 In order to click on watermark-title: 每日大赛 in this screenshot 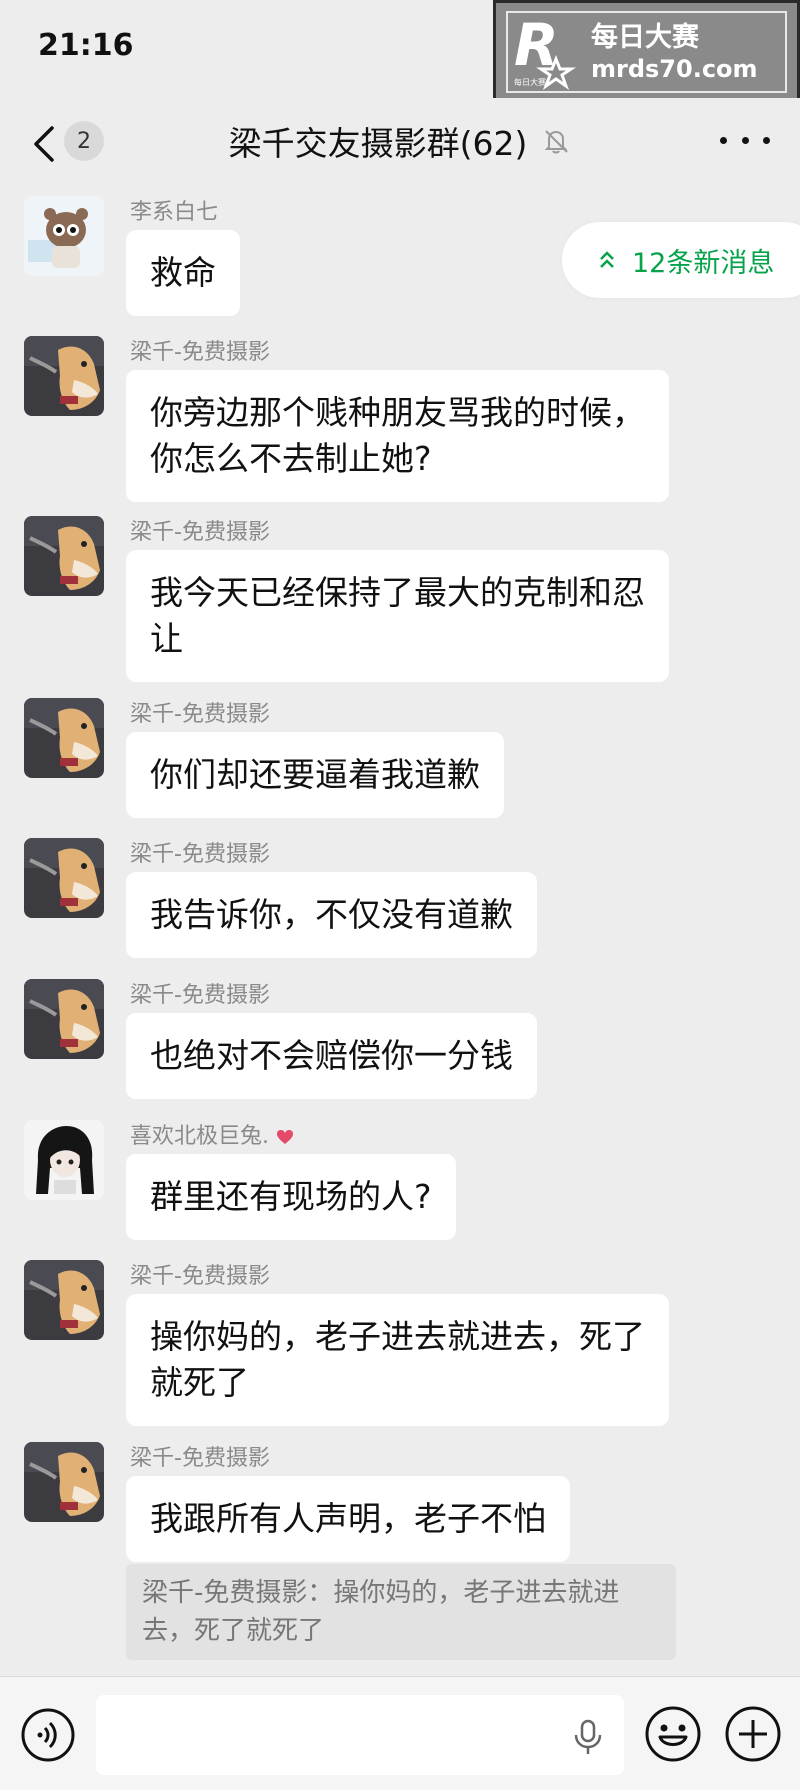, I will do `click(645, 37)`.